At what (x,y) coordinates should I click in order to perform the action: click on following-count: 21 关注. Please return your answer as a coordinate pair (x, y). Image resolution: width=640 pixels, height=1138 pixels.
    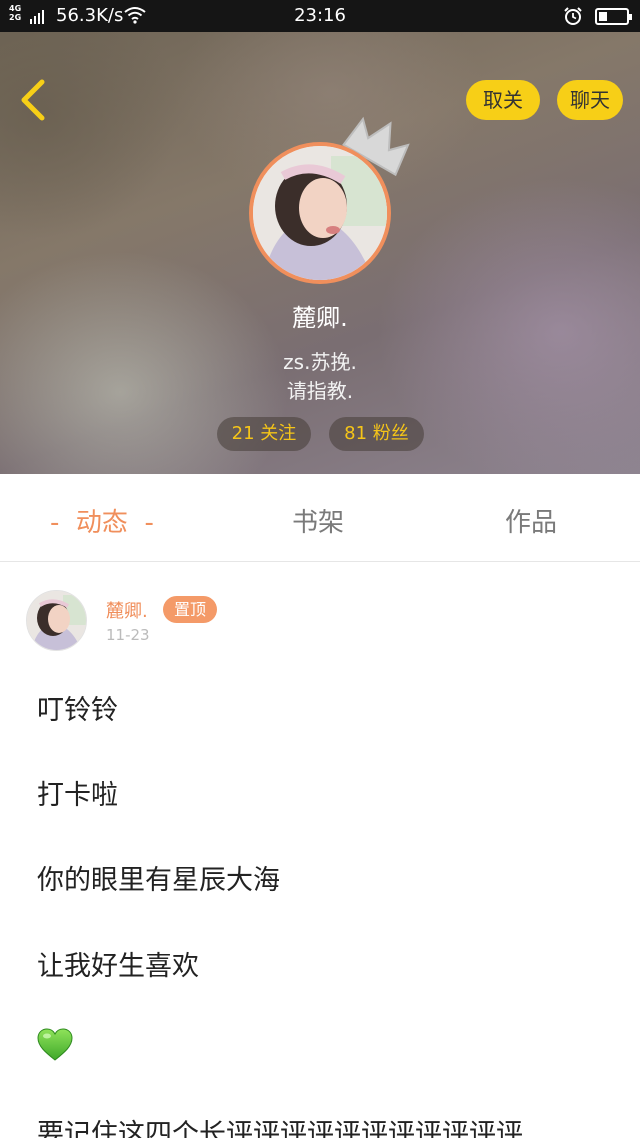
    Looking at the image, I should click on (264, 434).